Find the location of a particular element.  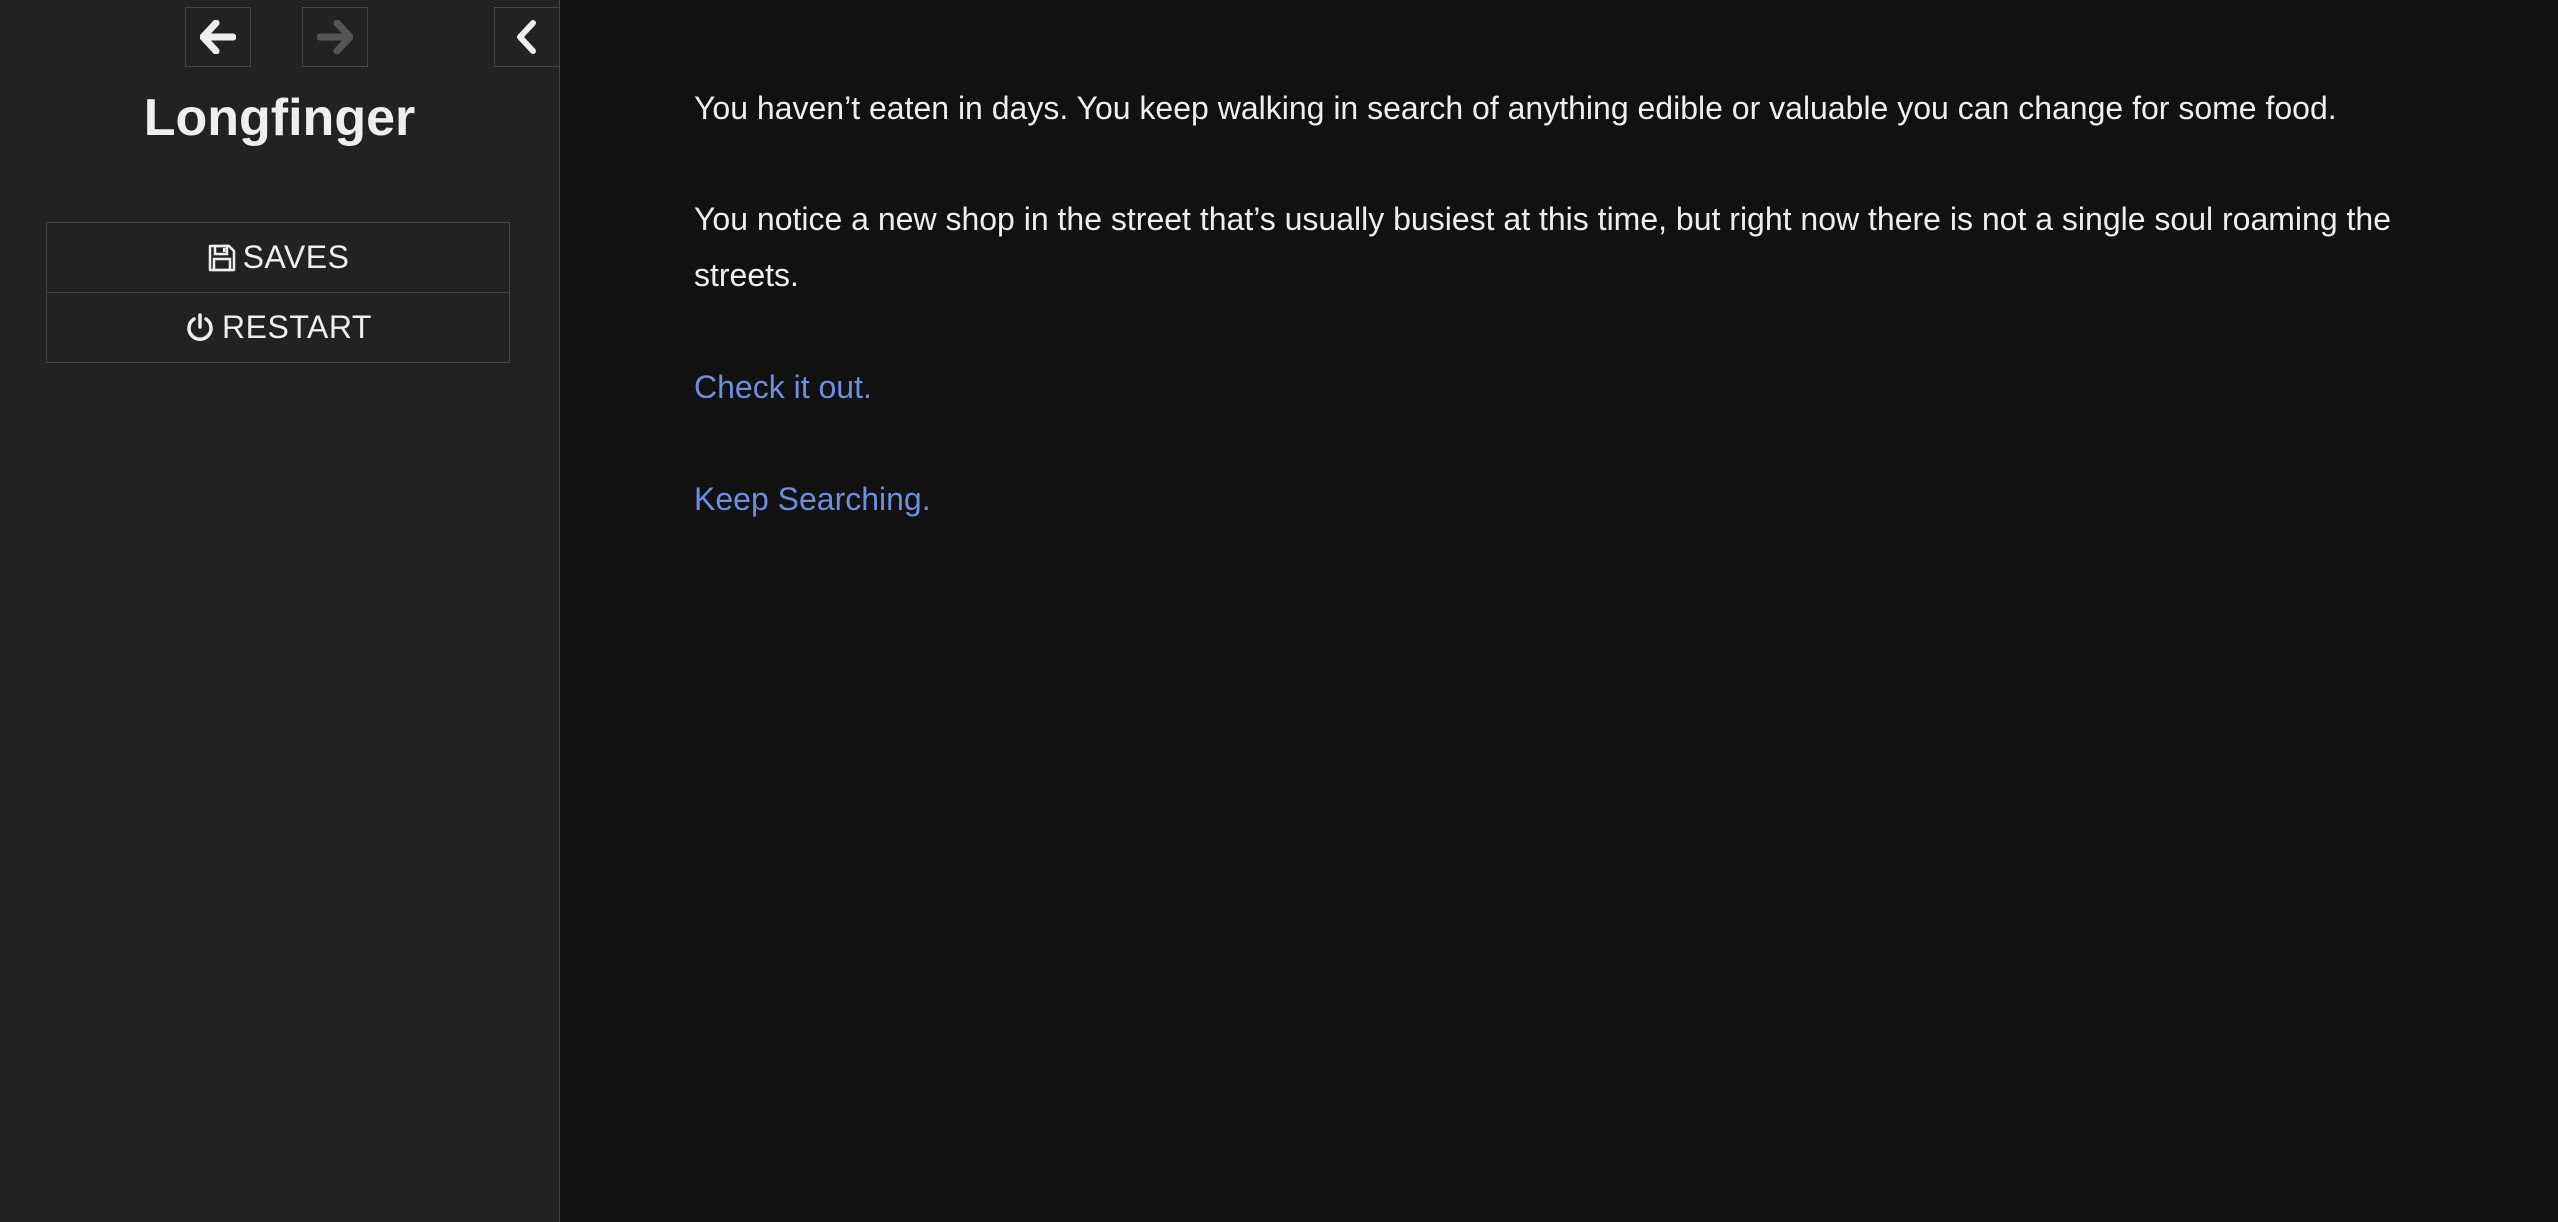

saves-button: SAVES is located at coordinates (278, 257).